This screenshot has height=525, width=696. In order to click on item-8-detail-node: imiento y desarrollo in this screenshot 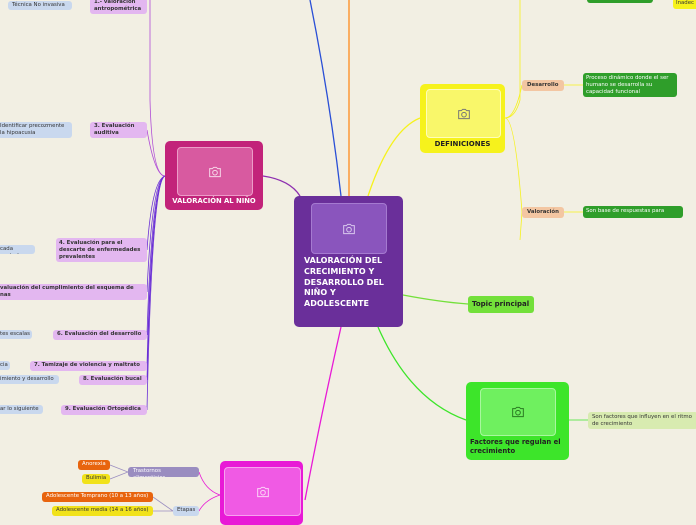, I will do `click(29, 379)`.